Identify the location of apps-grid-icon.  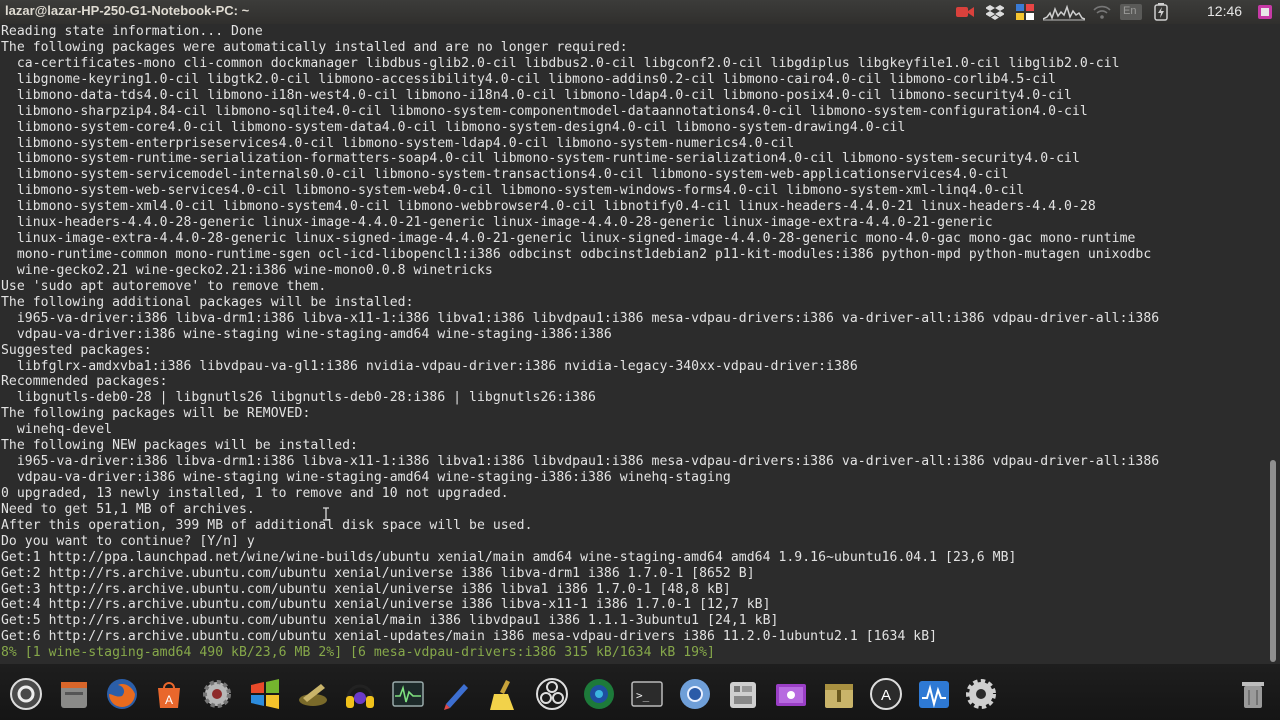
(1025, 12).